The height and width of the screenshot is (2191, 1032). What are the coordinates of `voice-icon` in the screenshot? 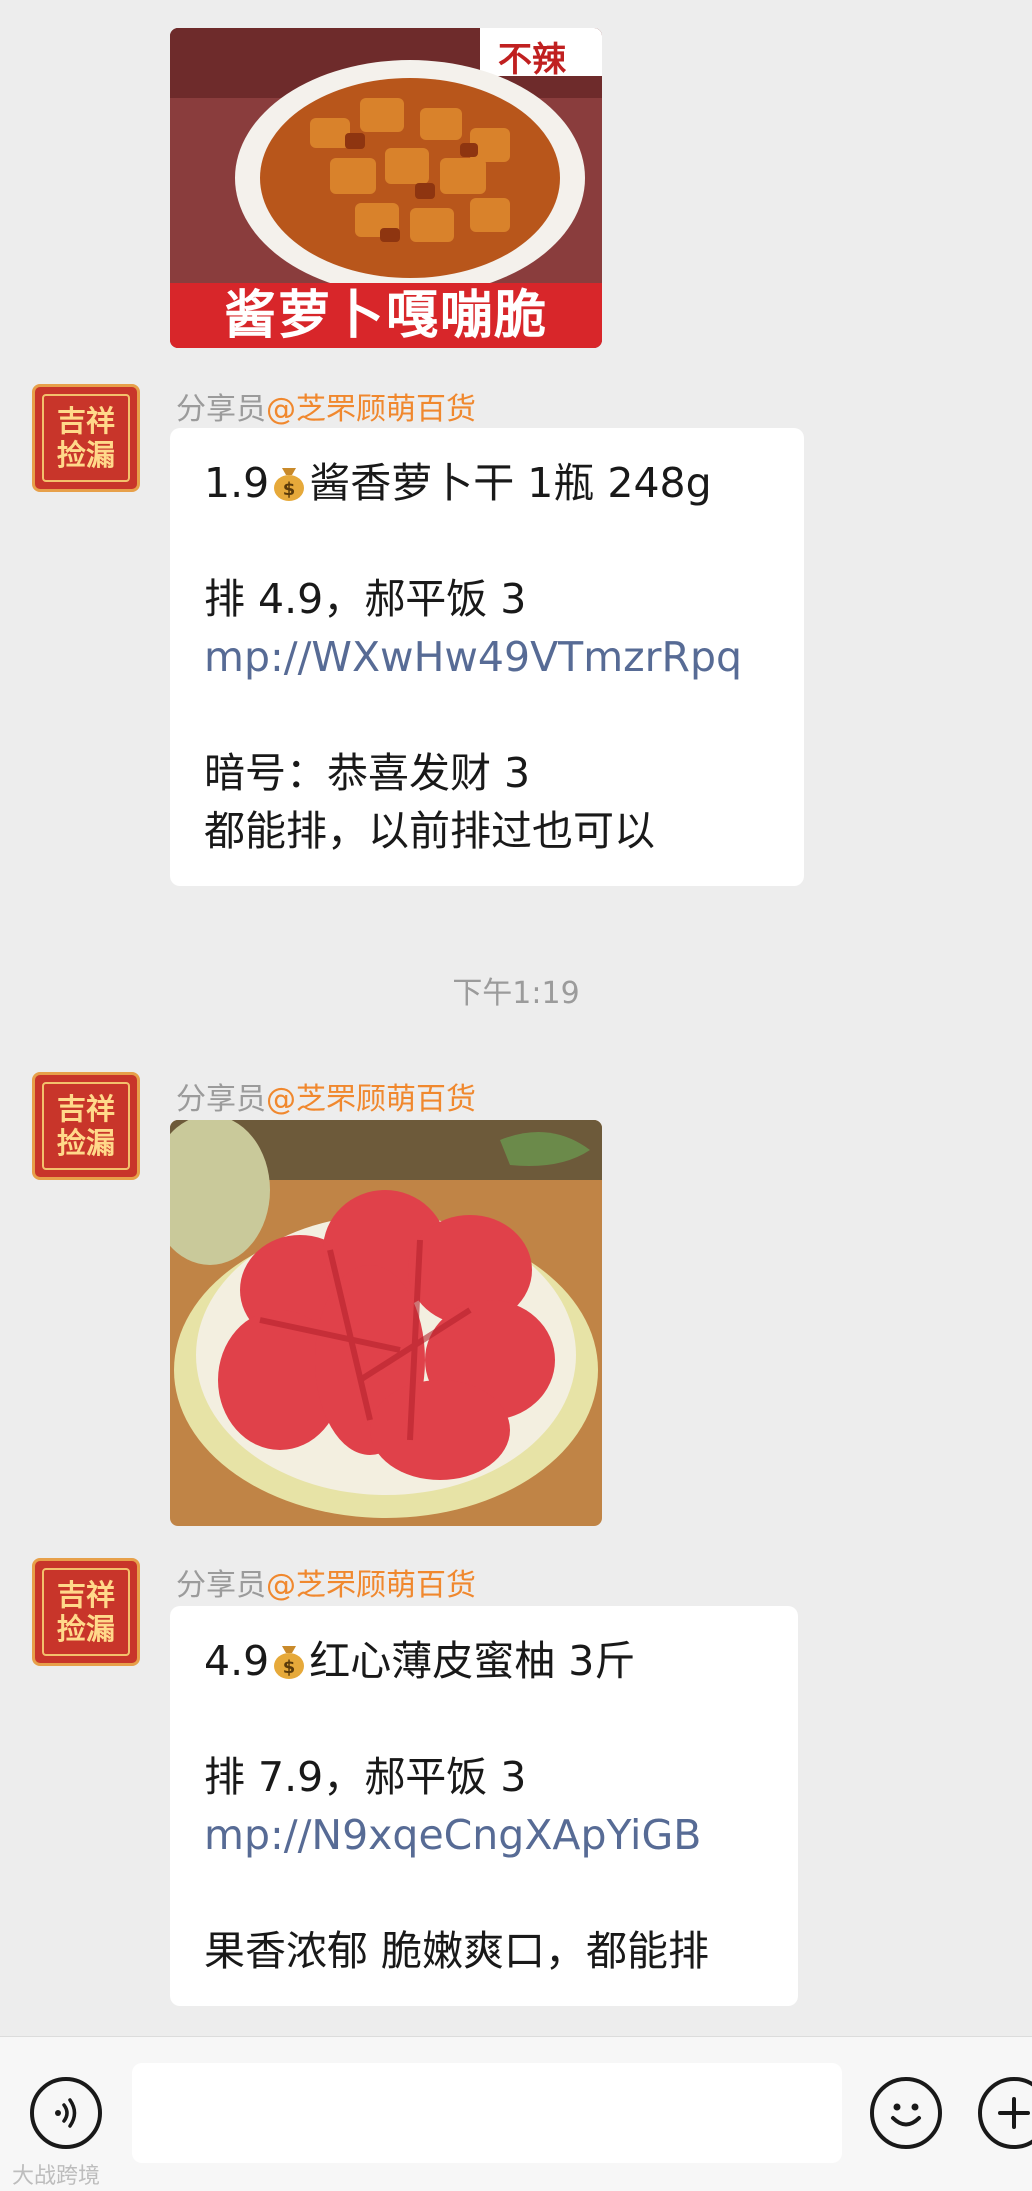 It's located at (66, 2113).